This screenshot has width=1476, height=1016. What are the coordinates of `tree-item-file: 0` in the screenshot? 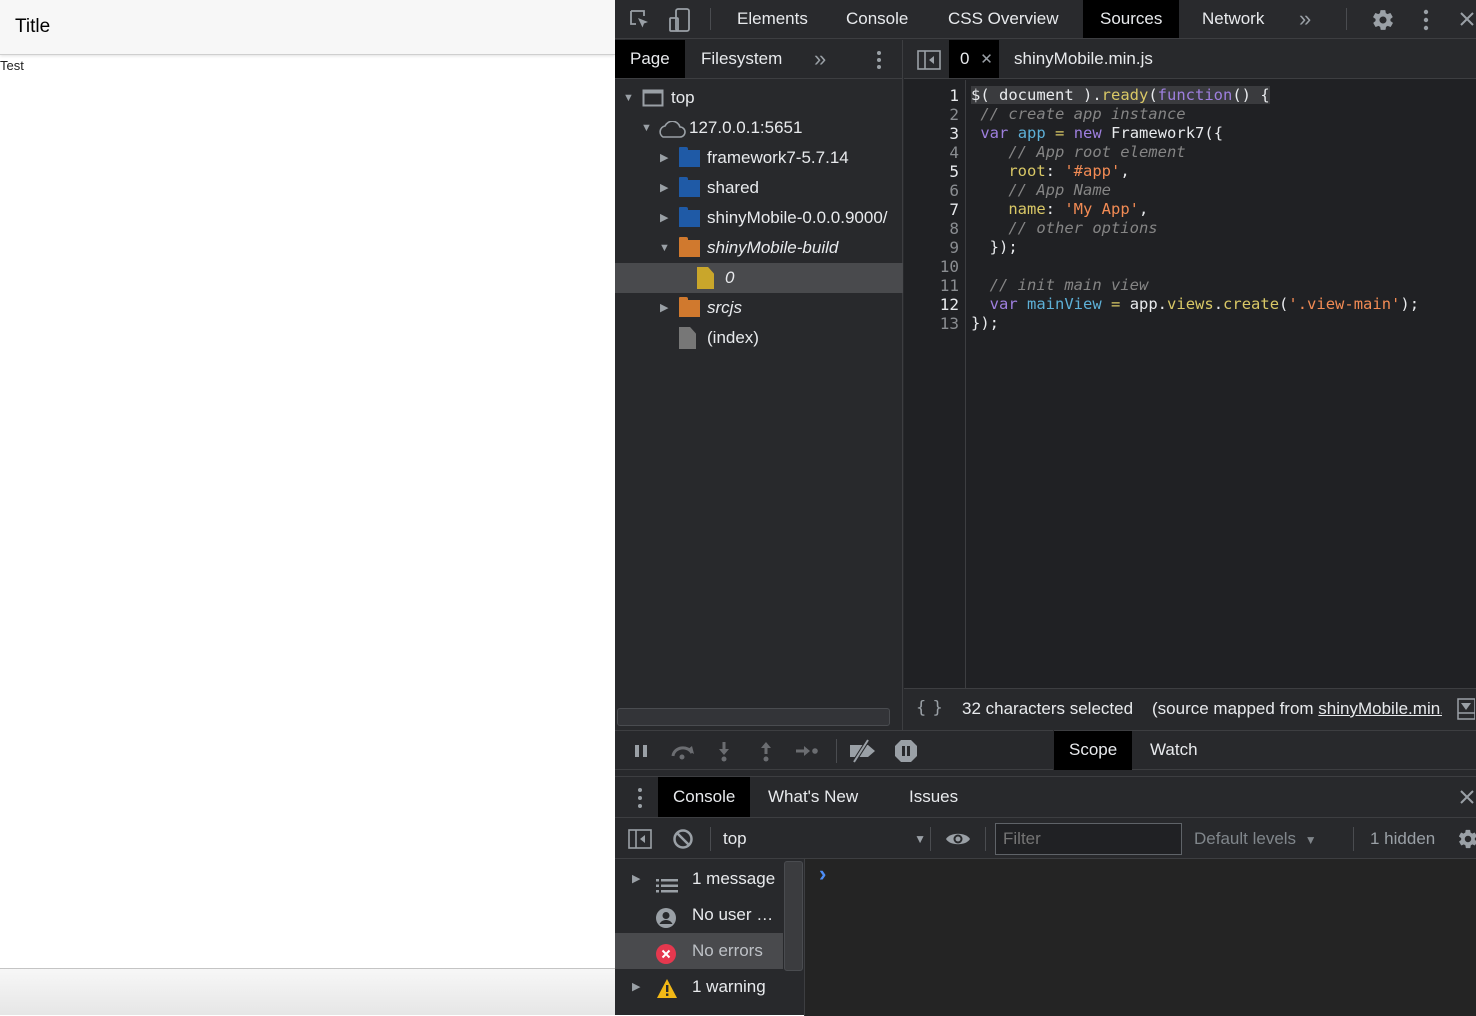 It's located at (759, 278).